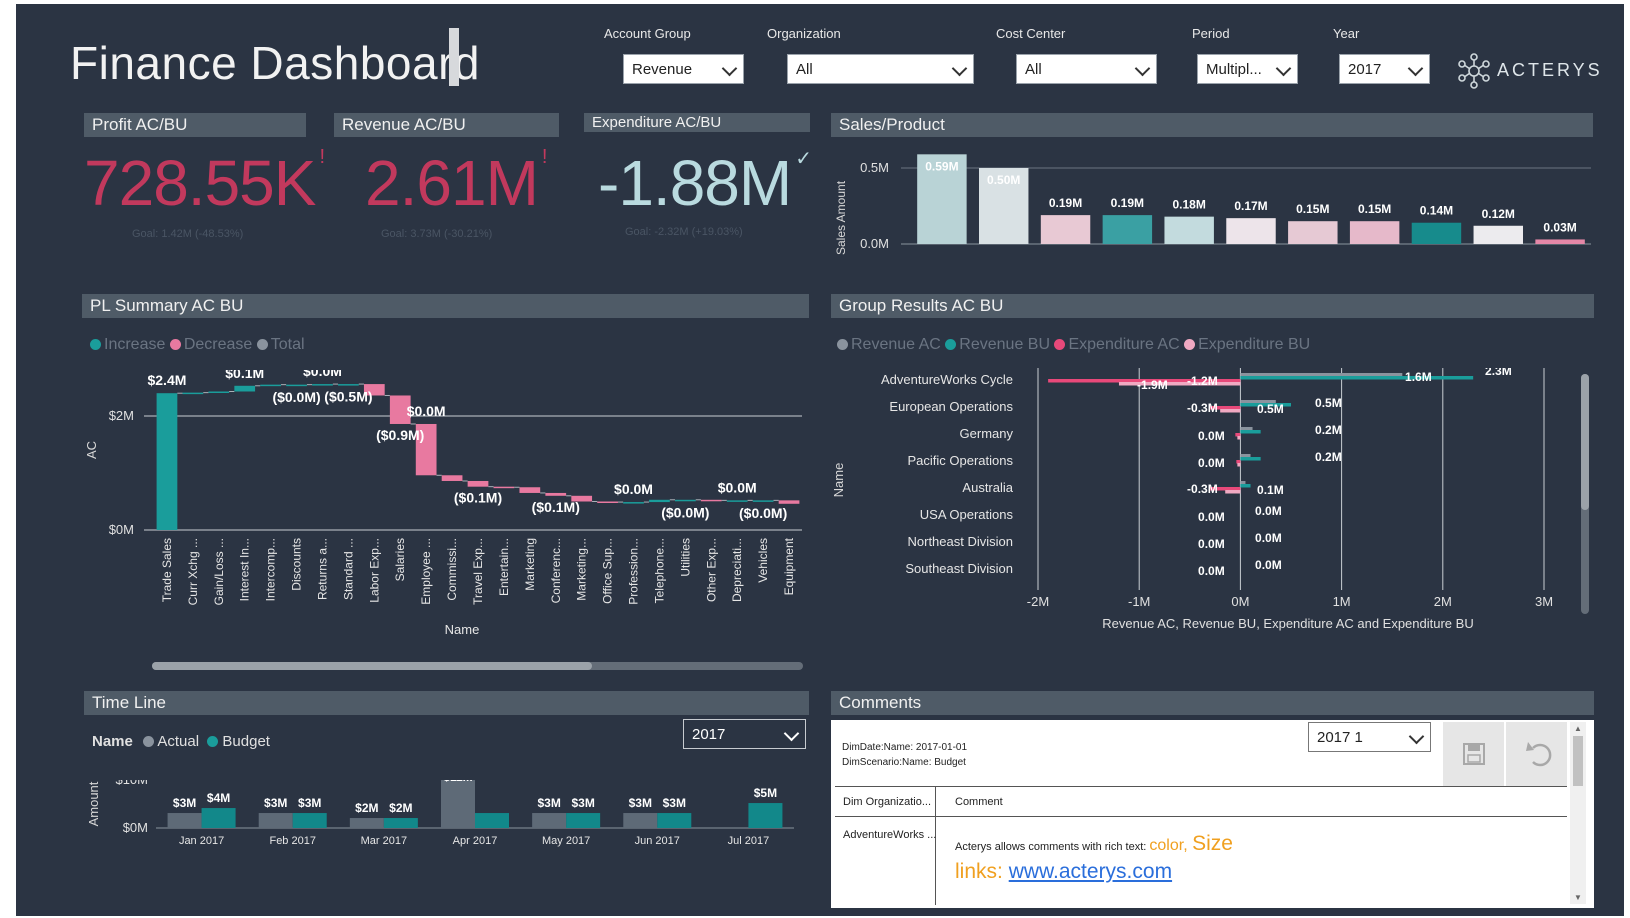  What do you see at coordinates (1212, 703) in the screenshot?
I see `comments-title: Comments` at bounding box center [1212, 703].